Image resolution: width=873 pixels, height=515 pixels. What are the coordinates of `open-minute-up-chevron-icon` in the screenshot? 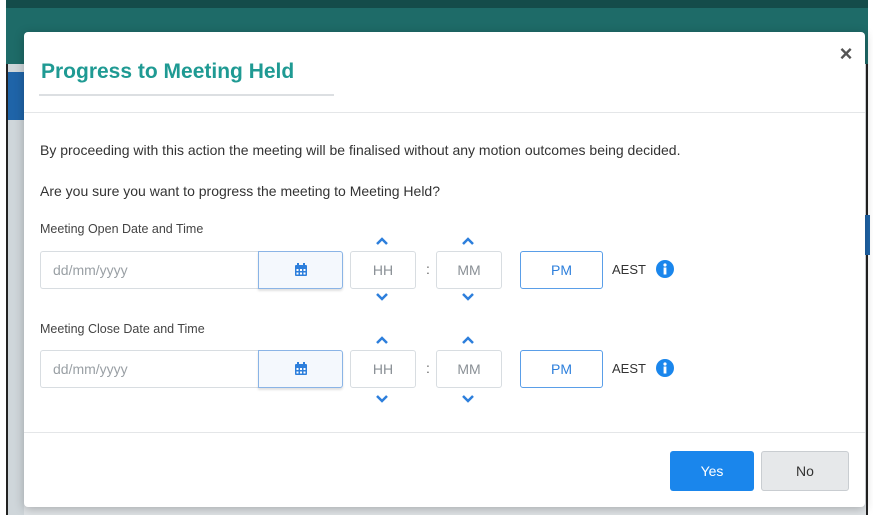 It's located at (468, 241).